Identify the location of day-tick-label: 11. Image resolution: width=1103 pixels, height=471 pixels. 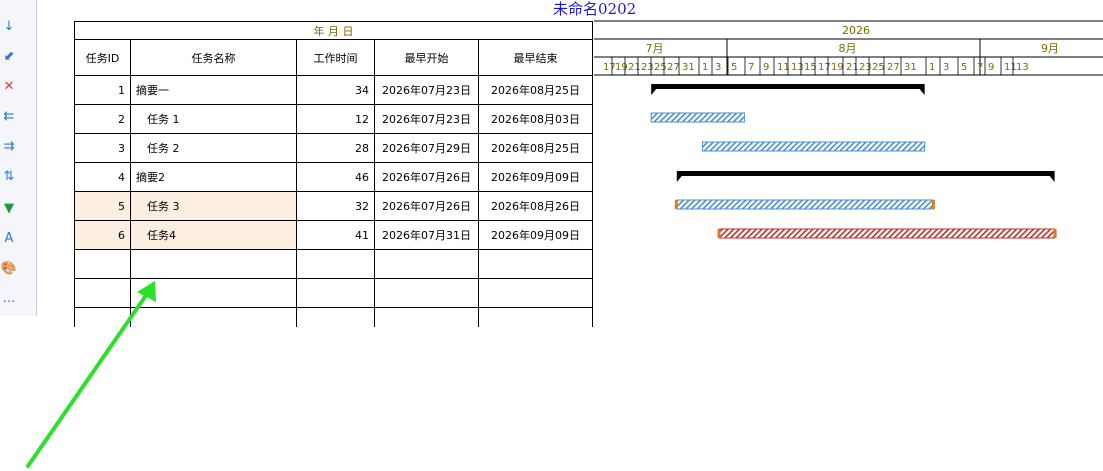
(1010, 67).